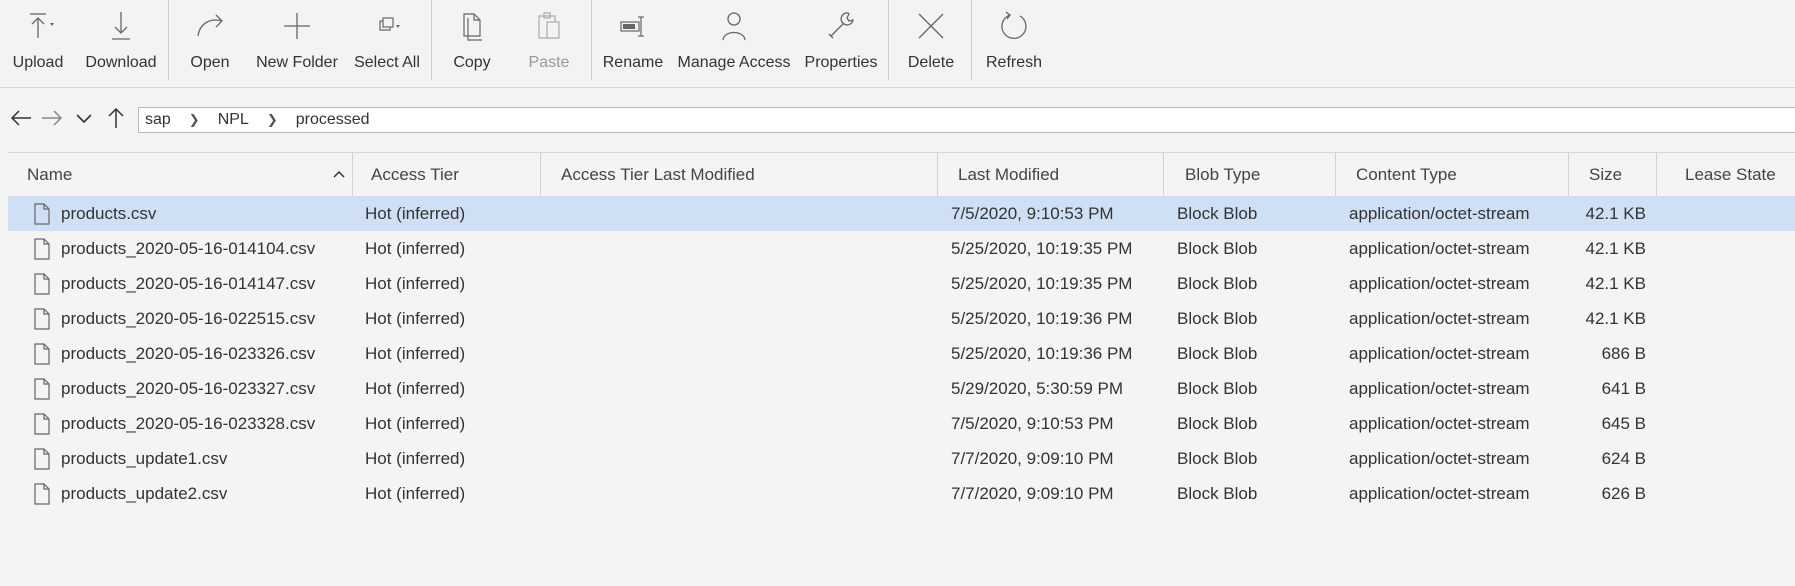 This screenshot has height=586, width=1795. Describe the element at coordinates (1051, 175) in the screenshot. I see `column-header-last-modified: Last Modified` at that location.